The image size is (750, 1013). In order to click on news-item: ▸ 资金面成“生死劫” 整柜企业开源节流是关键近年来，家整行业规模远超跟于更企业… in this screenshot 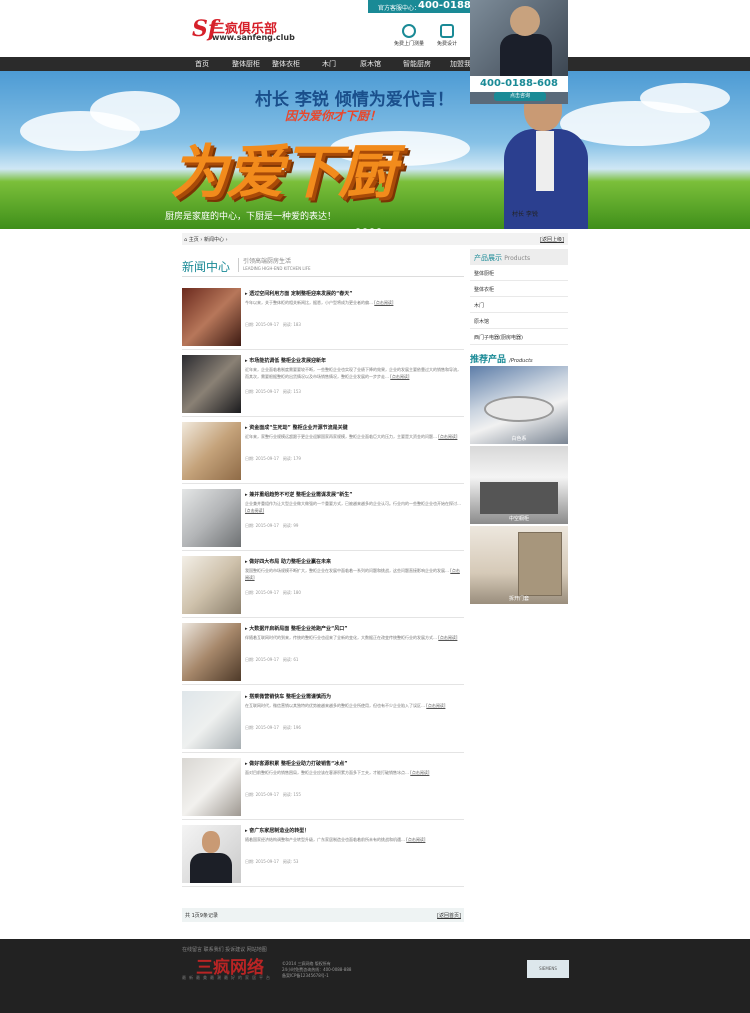, I will do `click(323, 453)`.